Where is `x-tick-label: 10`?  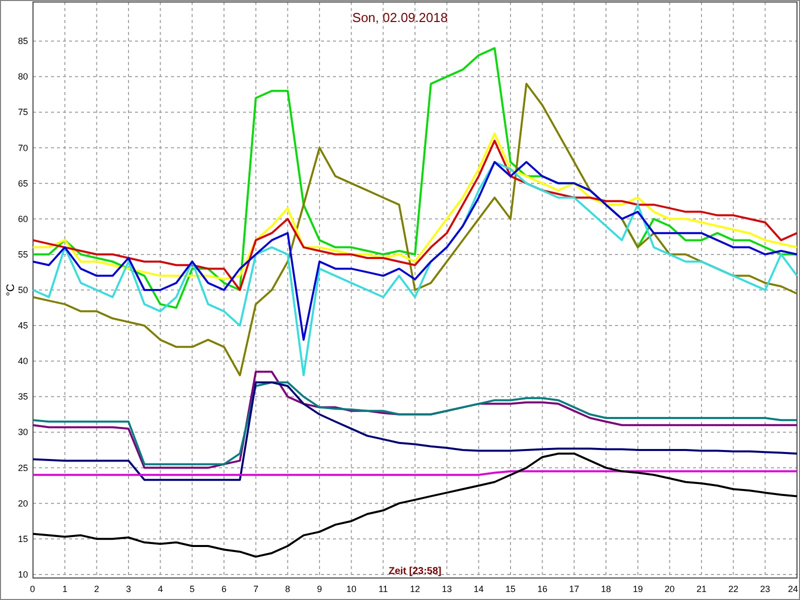
x-tick-label: 10 is located at coordinates (351, 589).